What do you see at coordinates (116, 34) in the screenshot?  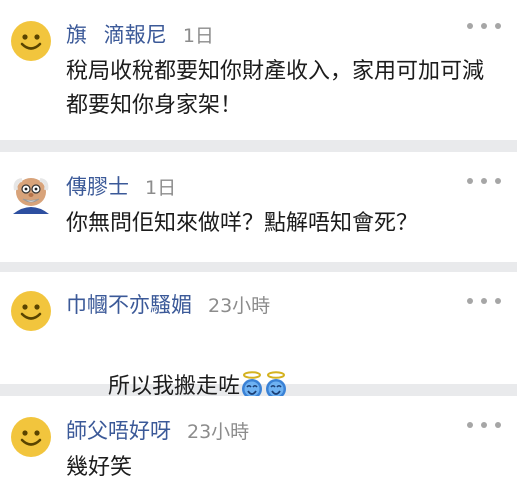 I see `comment-author: 旗滴報尼` at bounding box center [116, 34].